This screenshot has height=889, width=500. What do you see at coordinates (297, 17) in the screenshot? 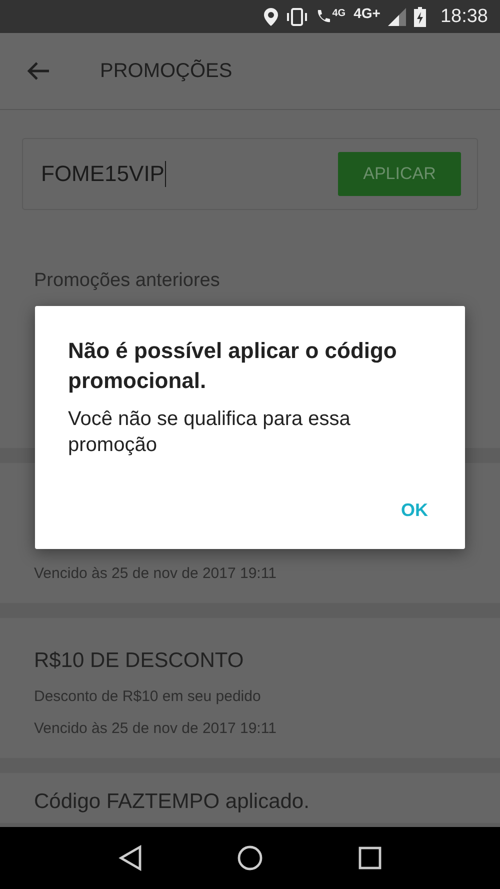
I see `vibrate-icon` at bounding box center [297, 17].